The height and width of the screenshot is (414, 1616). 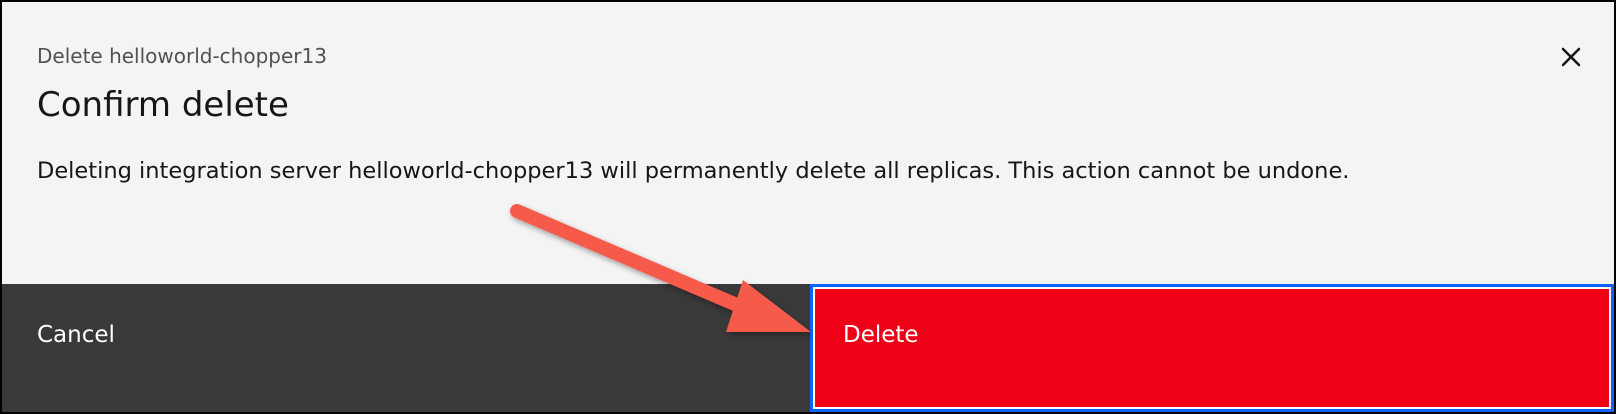 I want to click on modal-label: Delete helloworld-chopper13, so click(x=182, y=56).